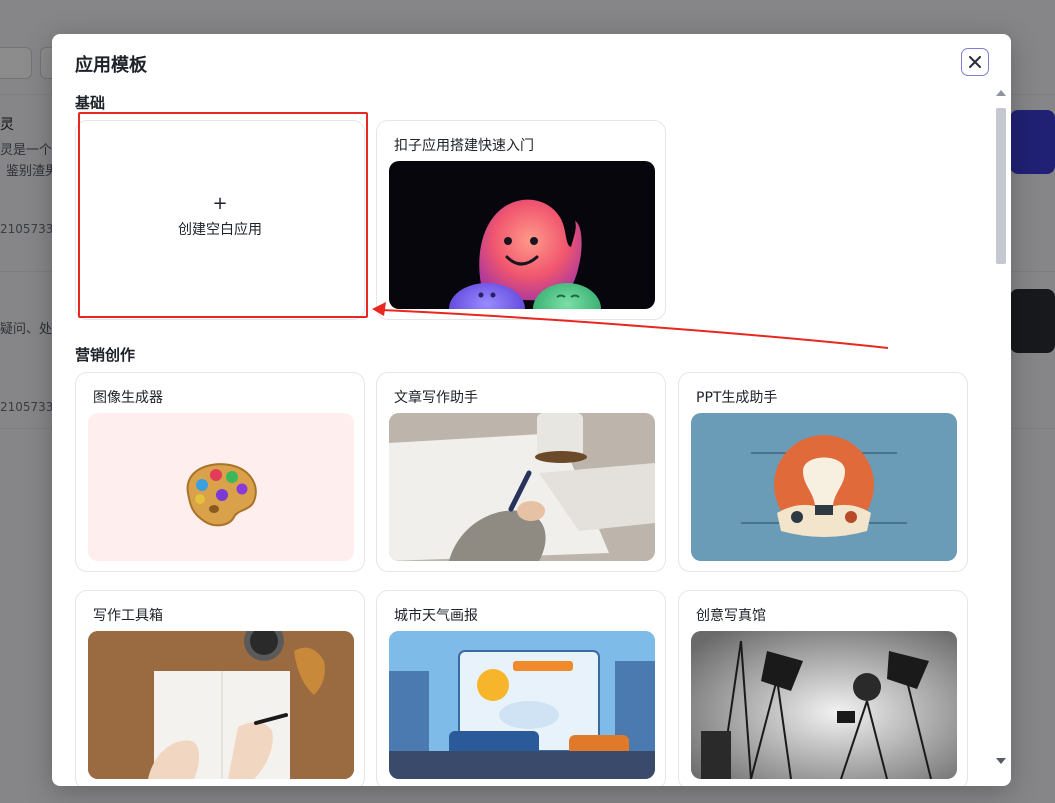 The height and width of the screenshot is (803, 1055). I want to click on palette-image, so click(221, 487).